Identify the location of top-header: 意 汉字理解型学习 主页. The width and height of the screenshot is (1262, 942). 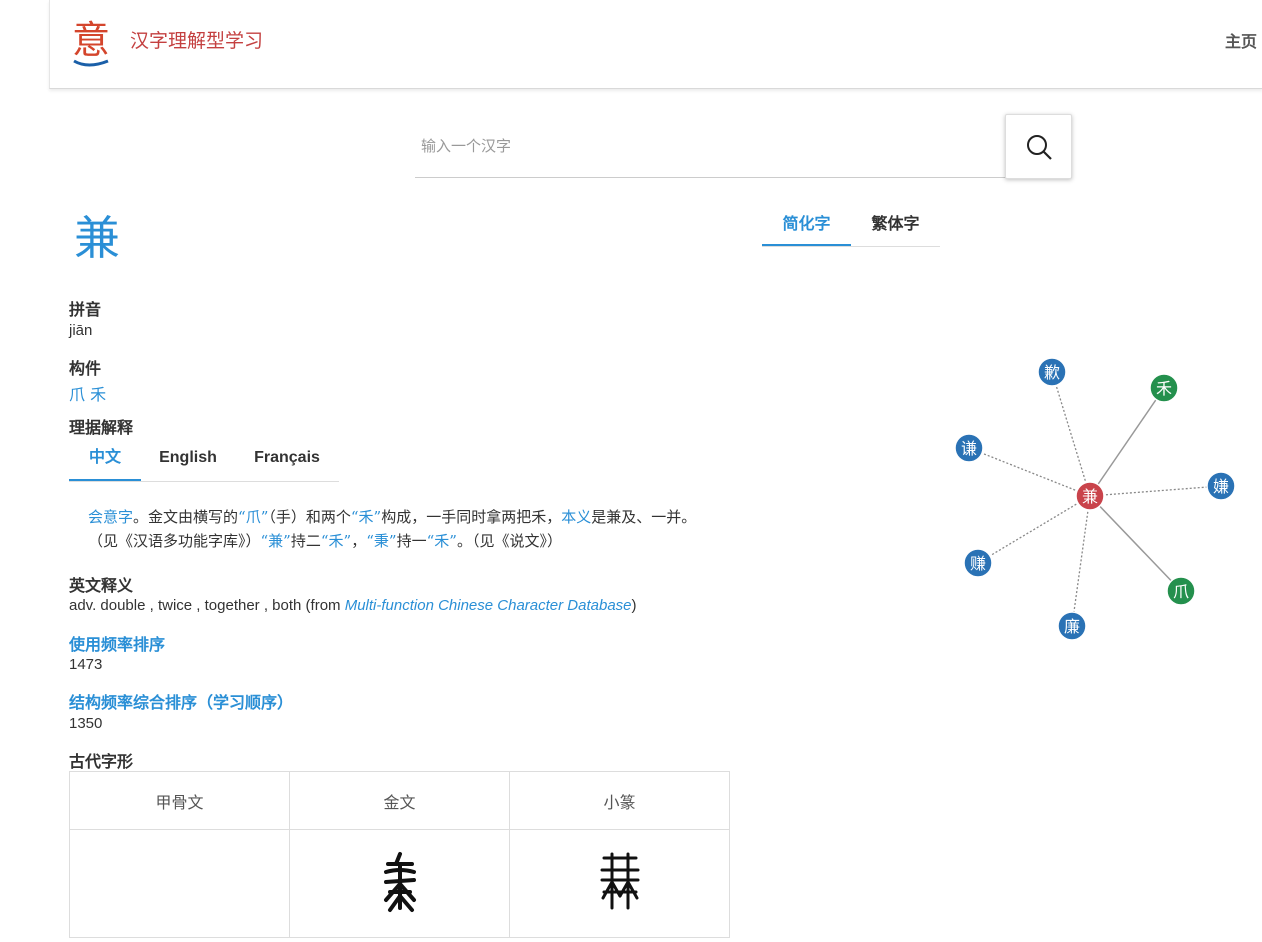
(655, 44).